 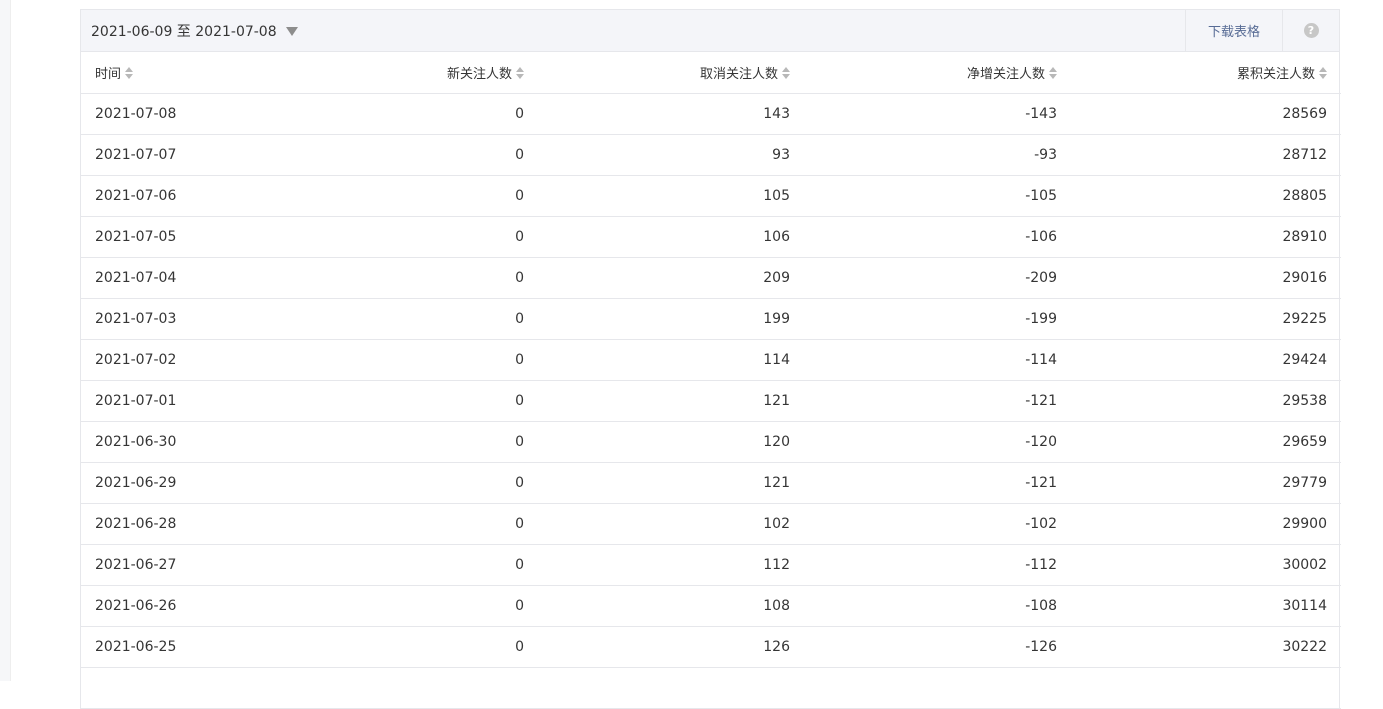 I want to click on cell-unfollows: 112, so click(x=671, y=565).